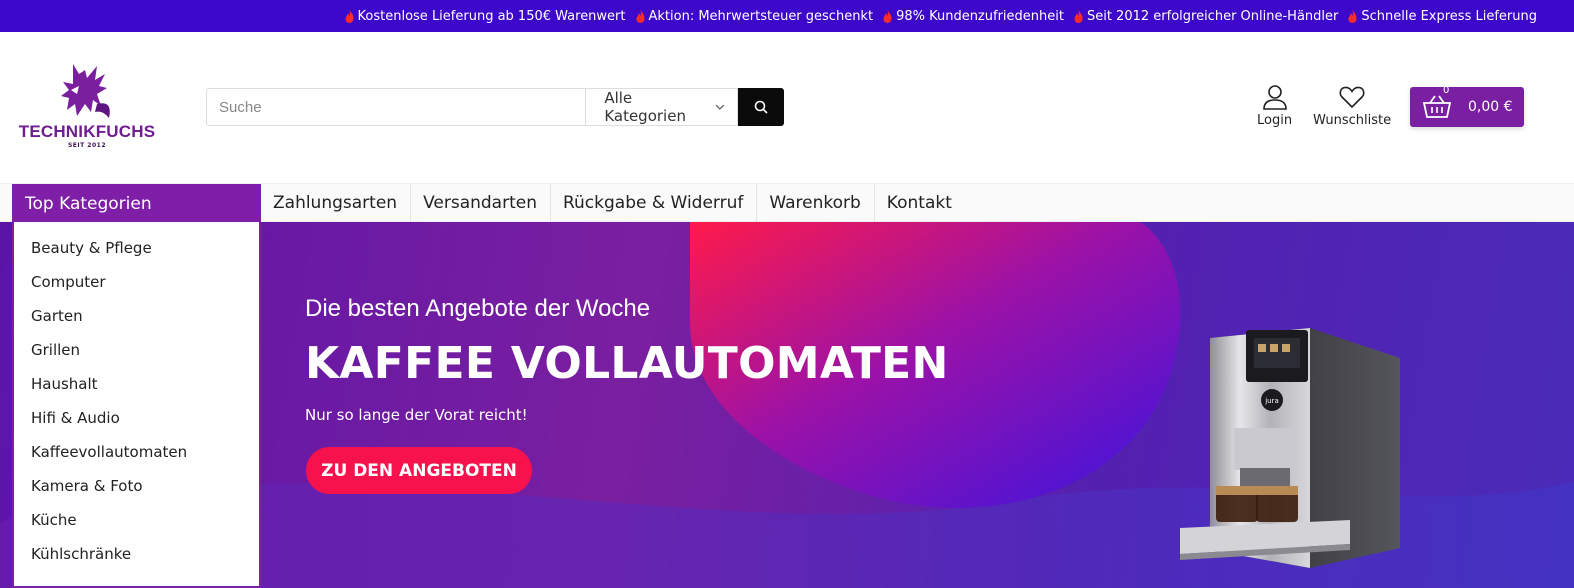  I want to click on announcement-item: Schnelle Express Lieferung, so click(1442, 16).